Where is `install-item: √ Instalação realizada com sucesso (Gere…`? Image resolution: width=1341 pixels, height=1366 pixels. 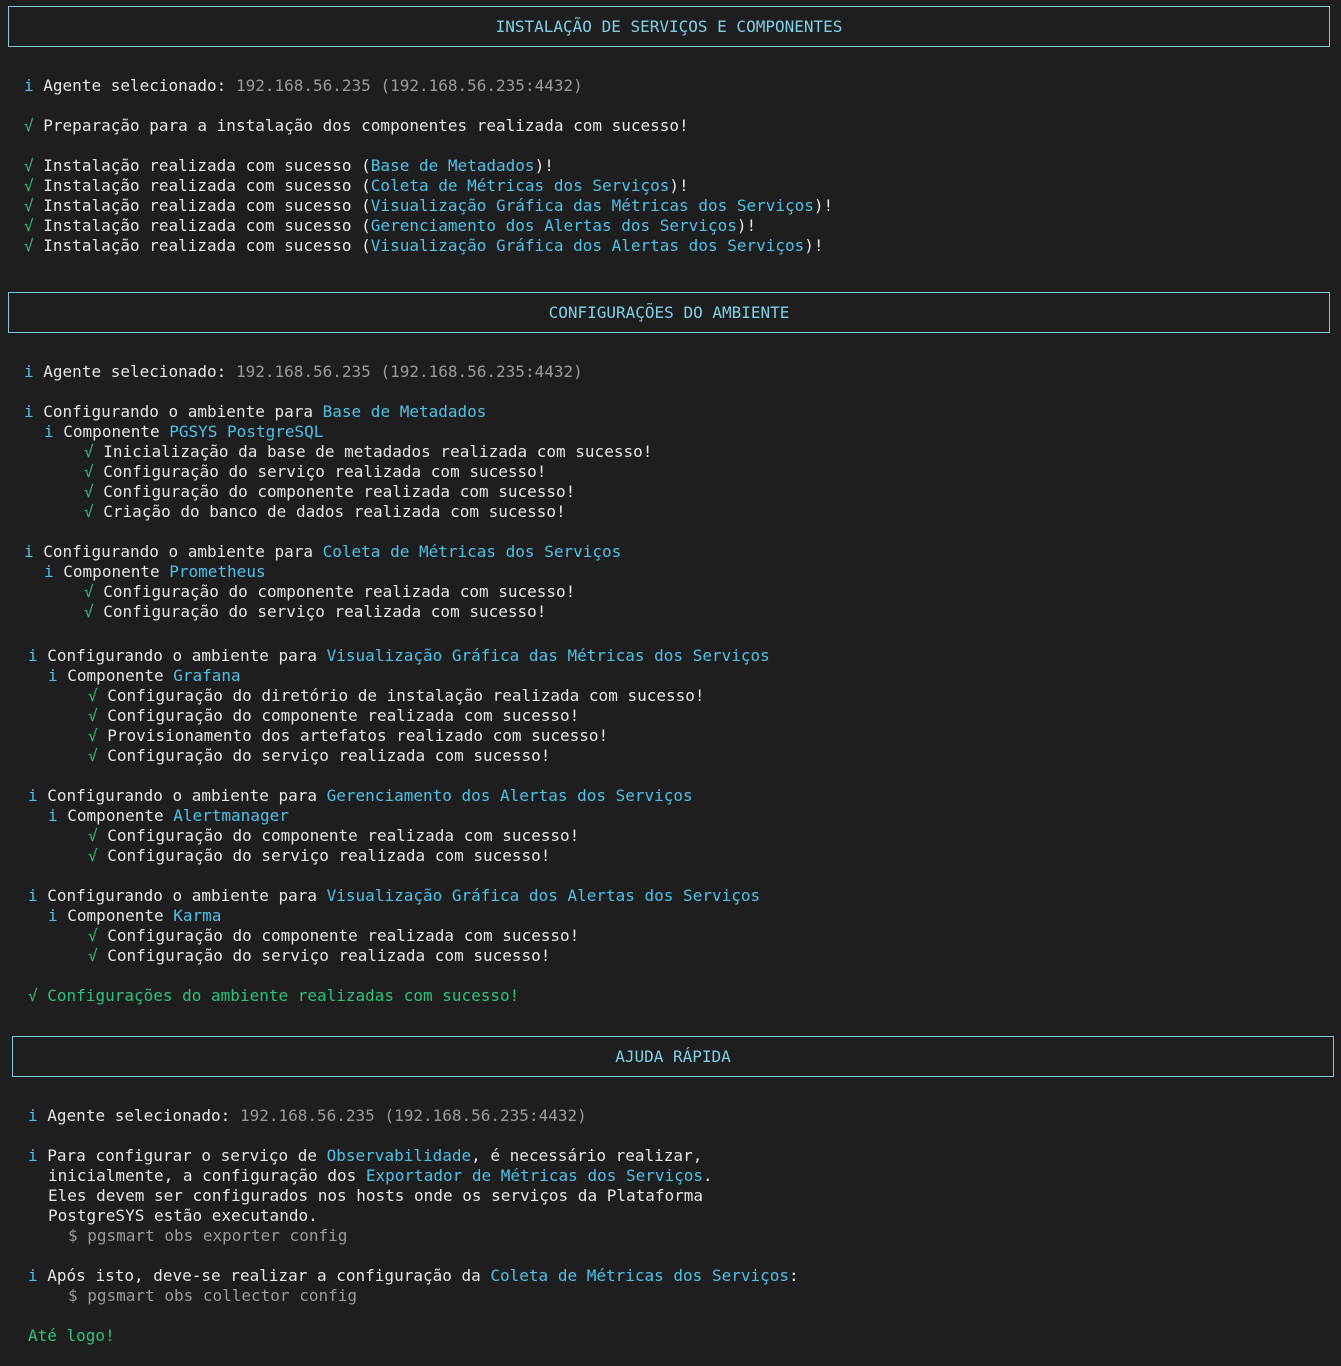
install-item: √ Instalação realizada com sucesso (Gere… is located at coordinates (390, 226).